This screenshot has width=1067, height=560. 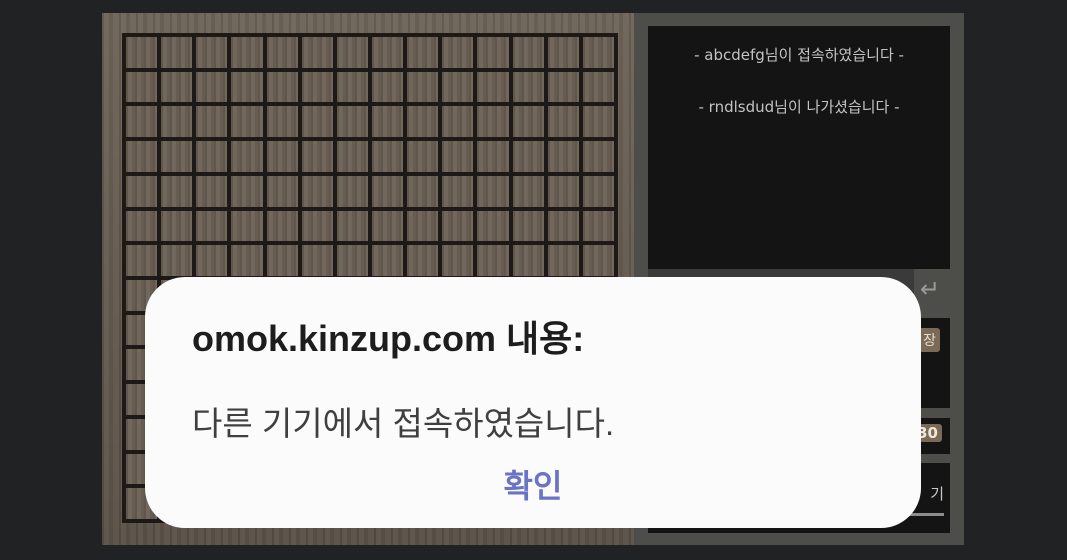 What do you see at coordinates (403, 423) in the screenshot?
I see `dialog-message: 다른 기기에서 접속하였습니다.` at bounding box center [403, 423].